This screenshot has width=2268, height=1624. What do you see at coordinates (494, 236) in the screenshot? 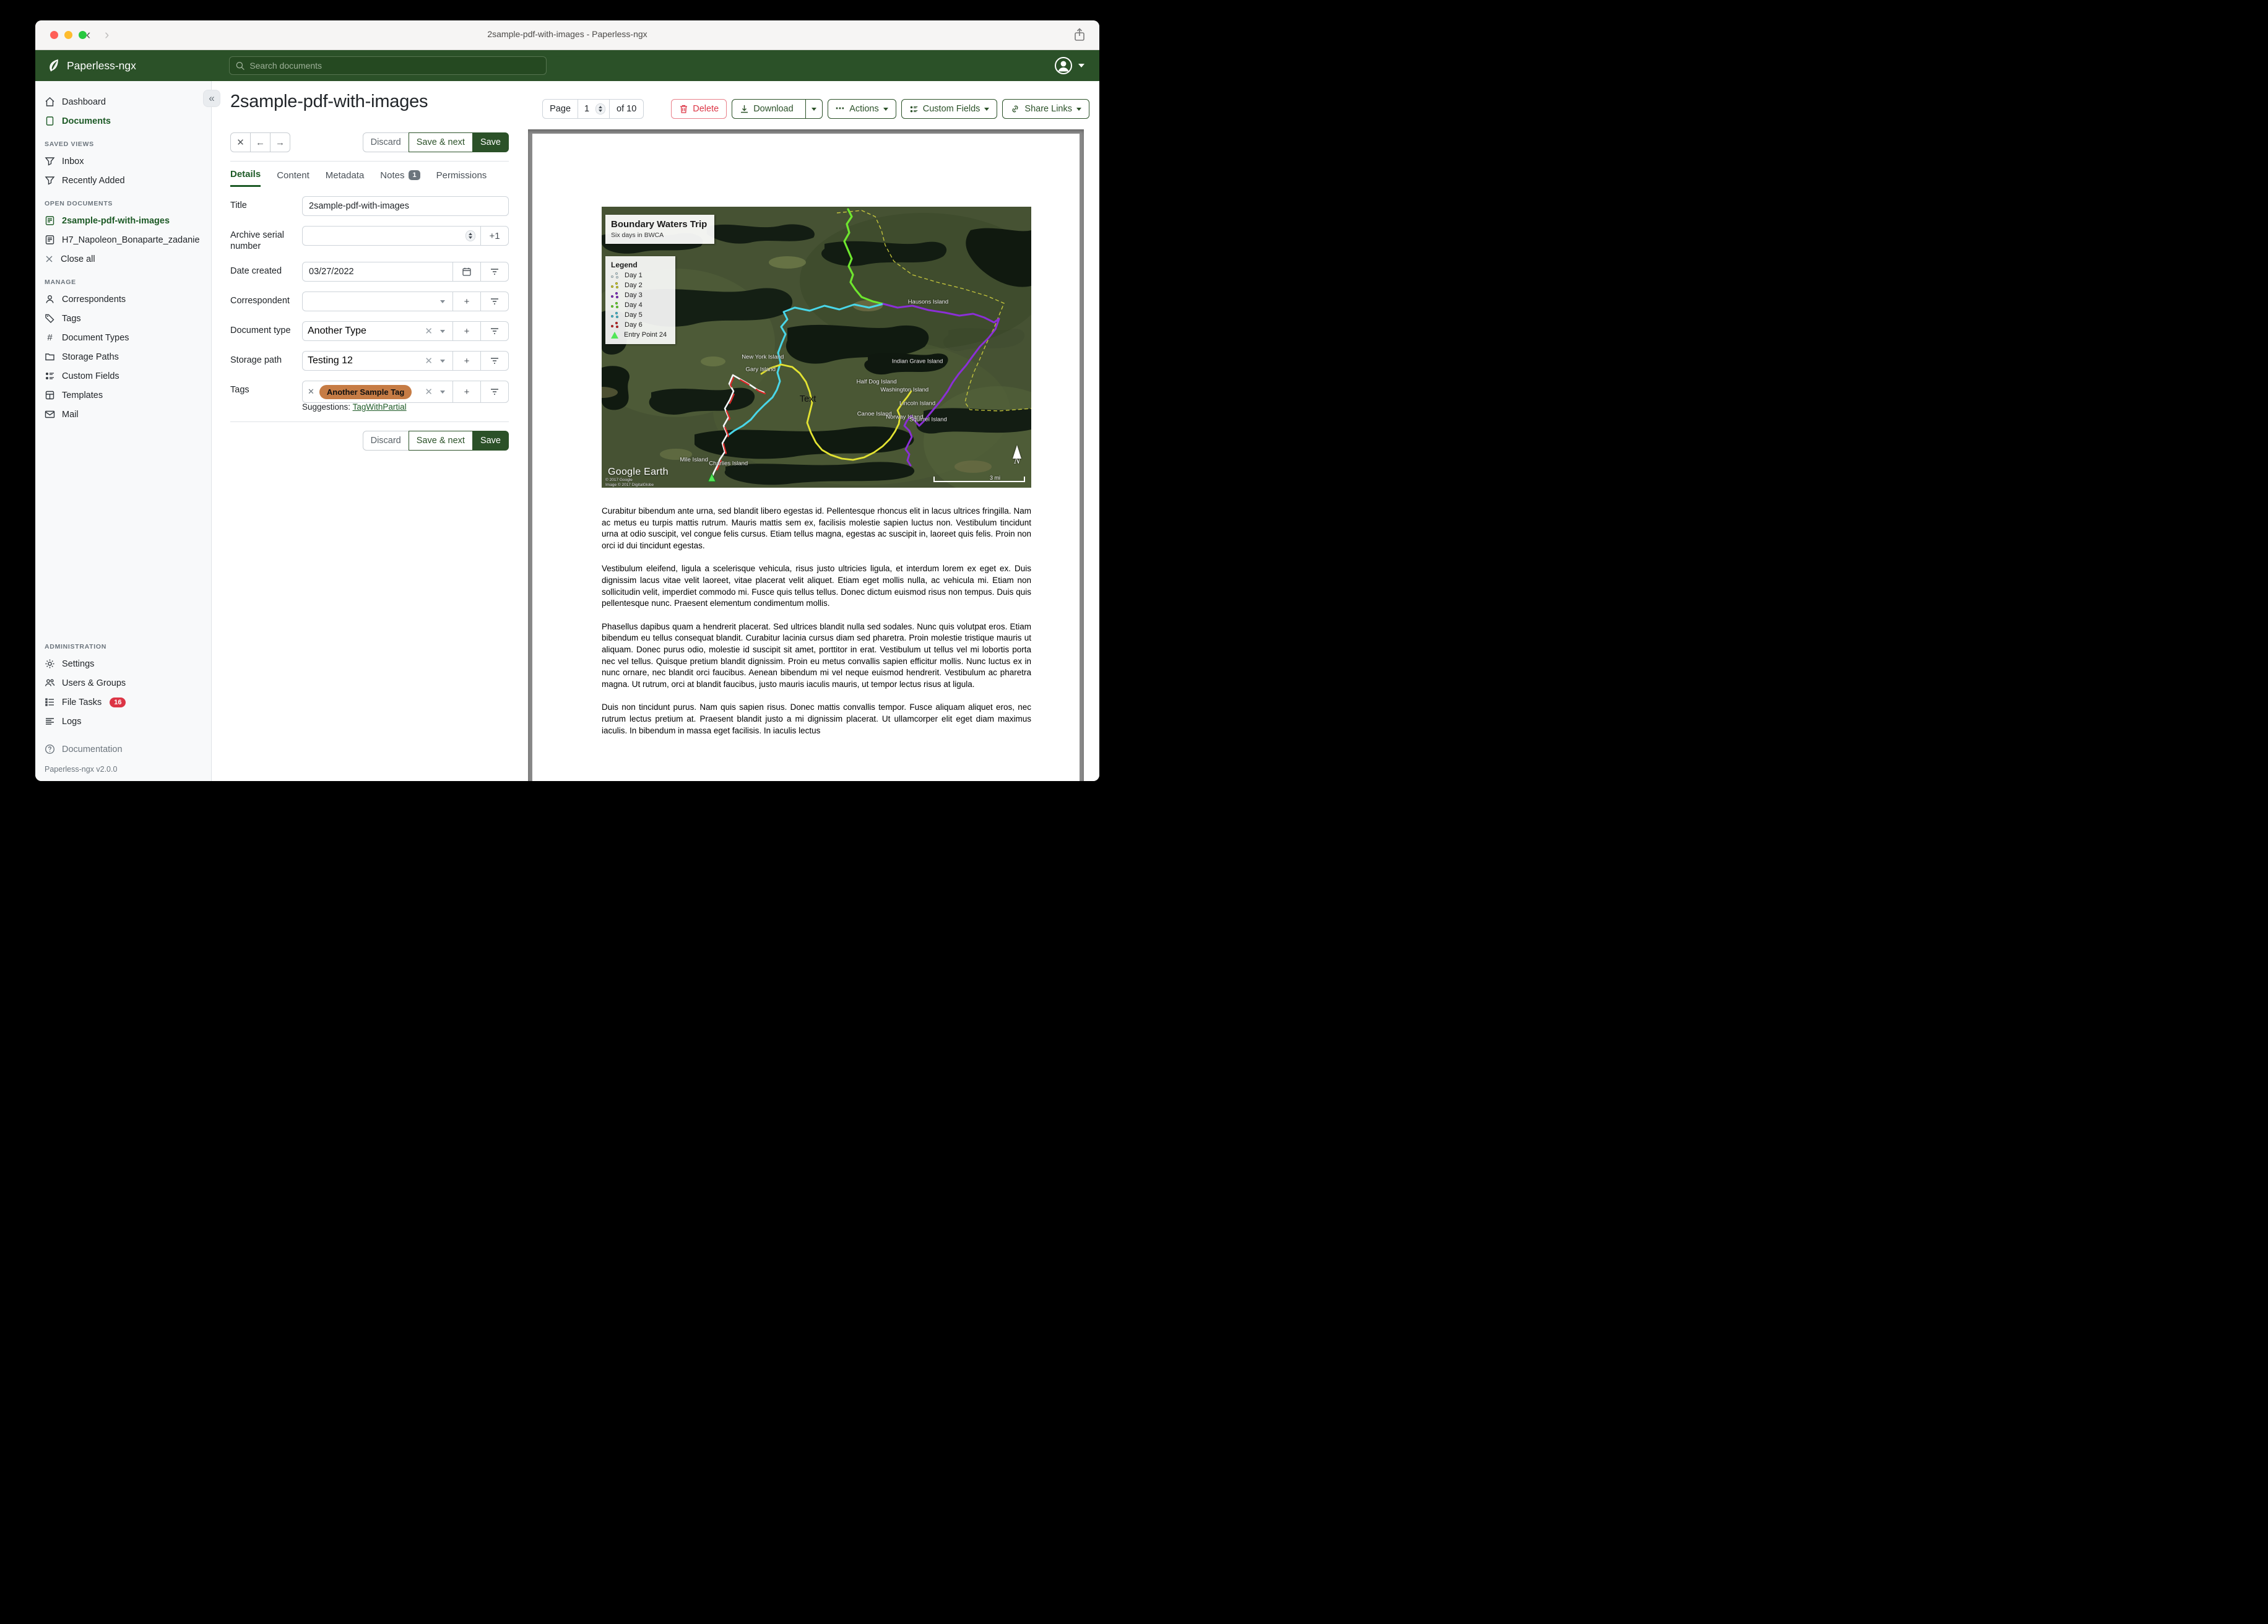
I see `asn-plus-one-button: +1` at bounding box center [494, 236].